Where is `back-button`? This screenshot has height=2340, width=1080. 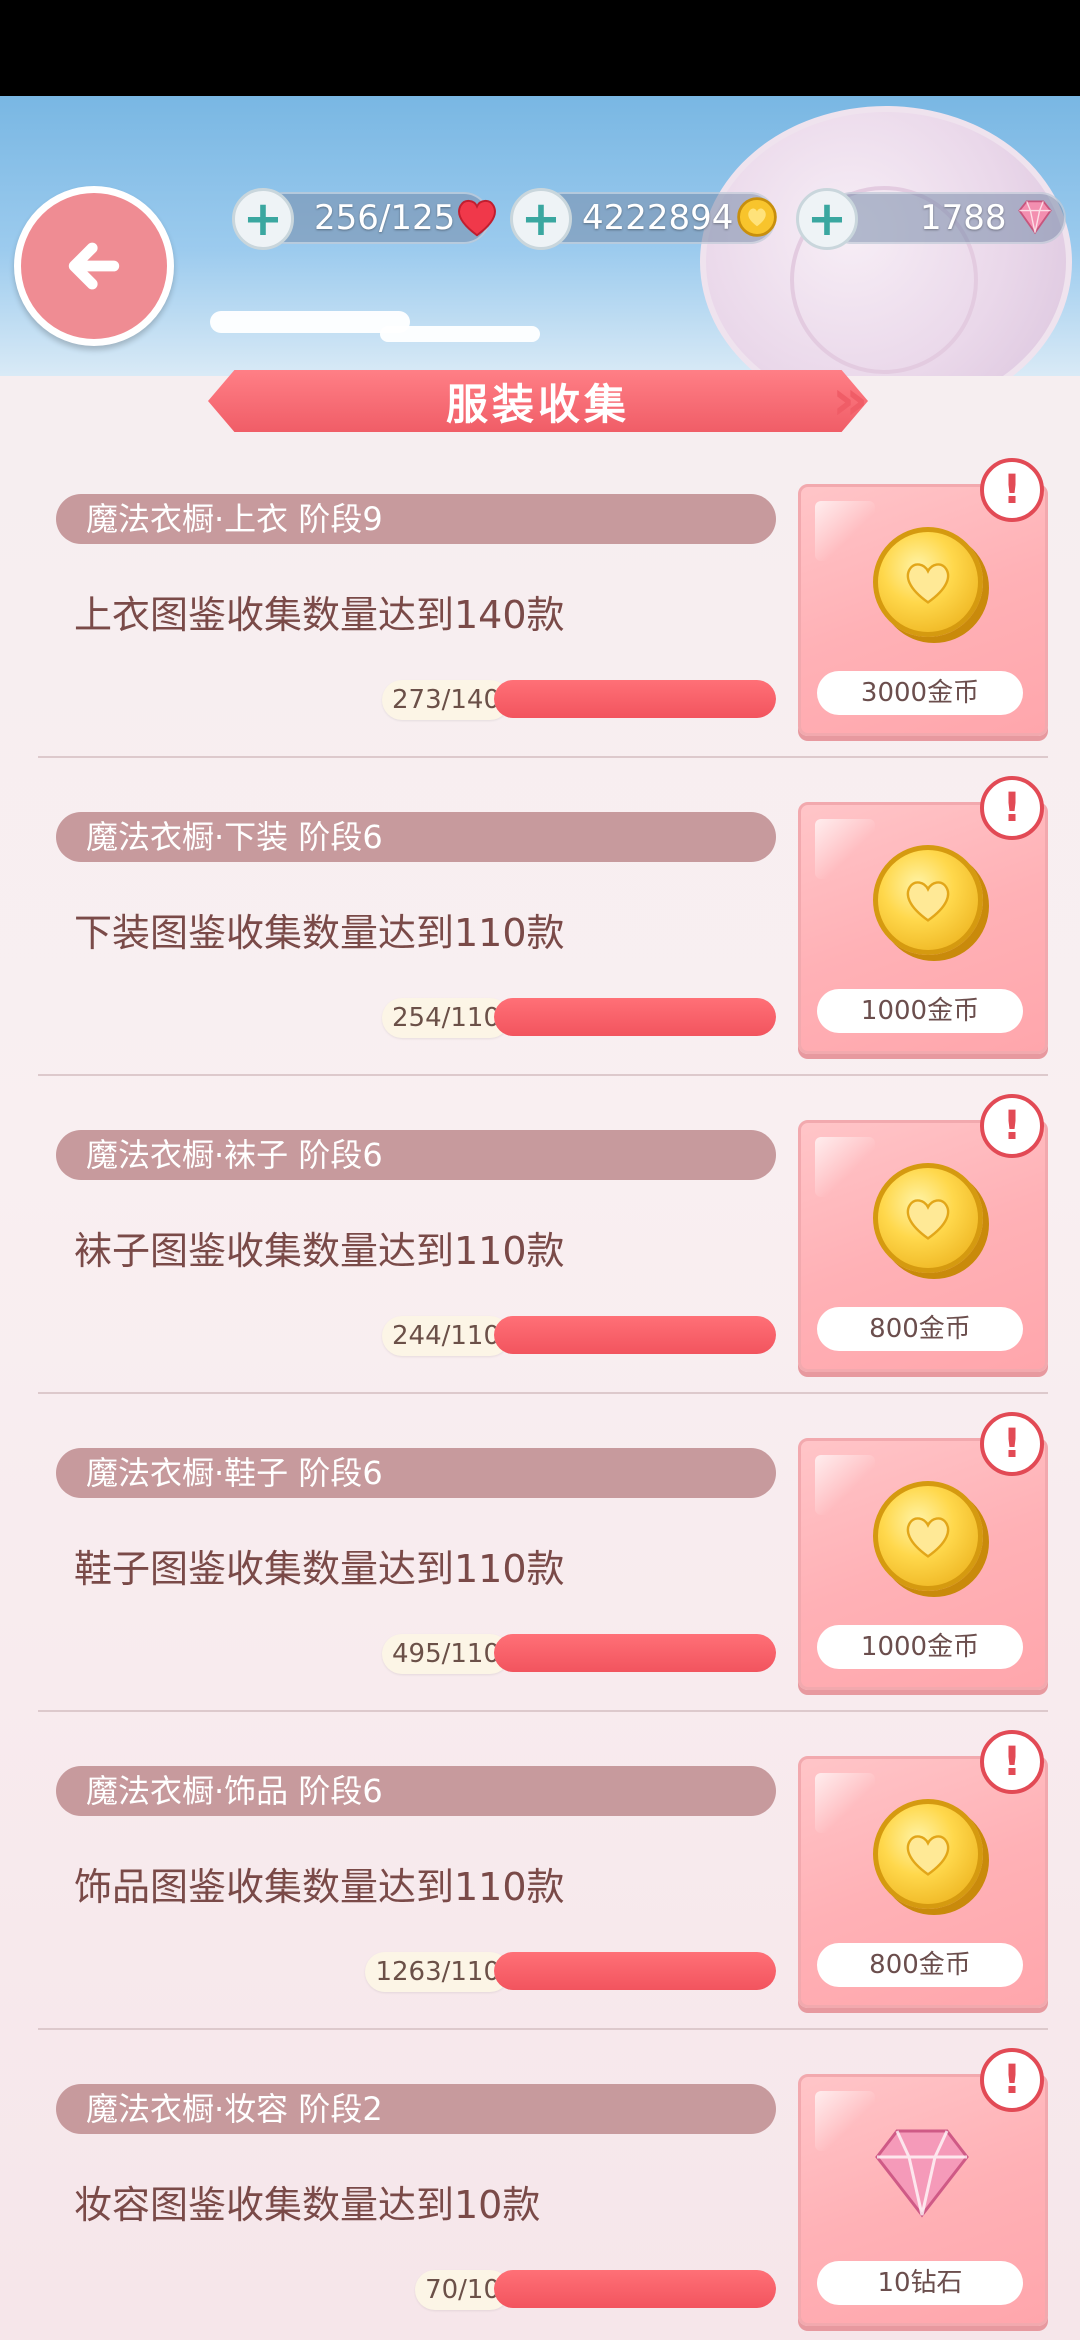
back-button is located at coordinates (94, 266).